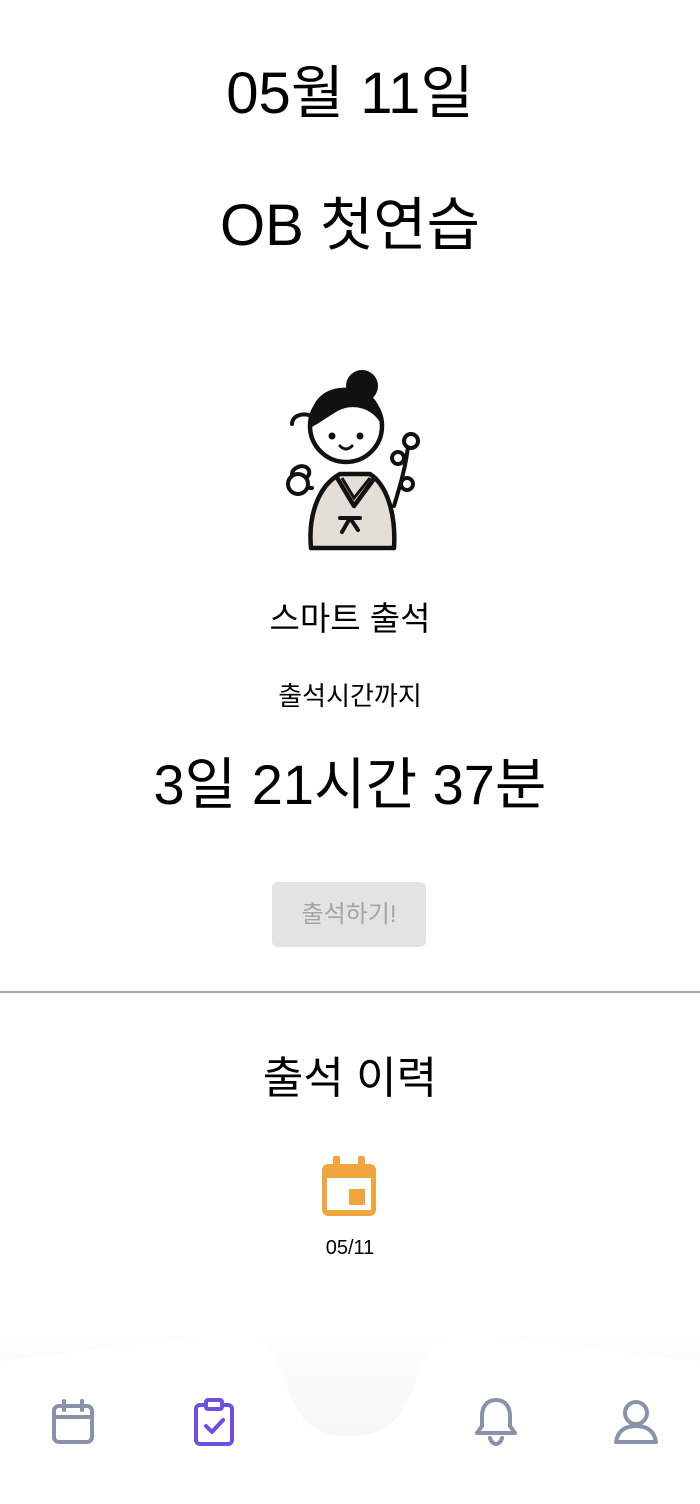 The height and width of the screenshot is (1504, 700). I want to click on check-in-button: 출석하기!, so click(349, 914).